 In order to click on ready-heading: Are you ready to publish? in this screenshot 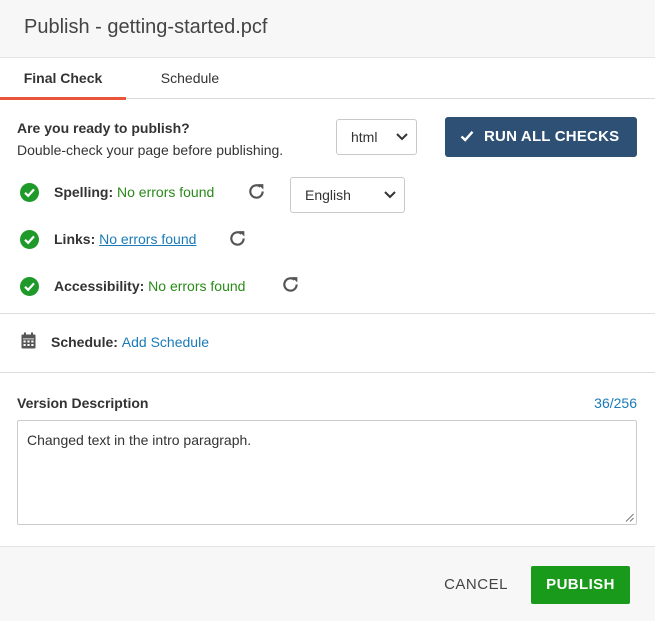, I will do `click(103, 128)`.